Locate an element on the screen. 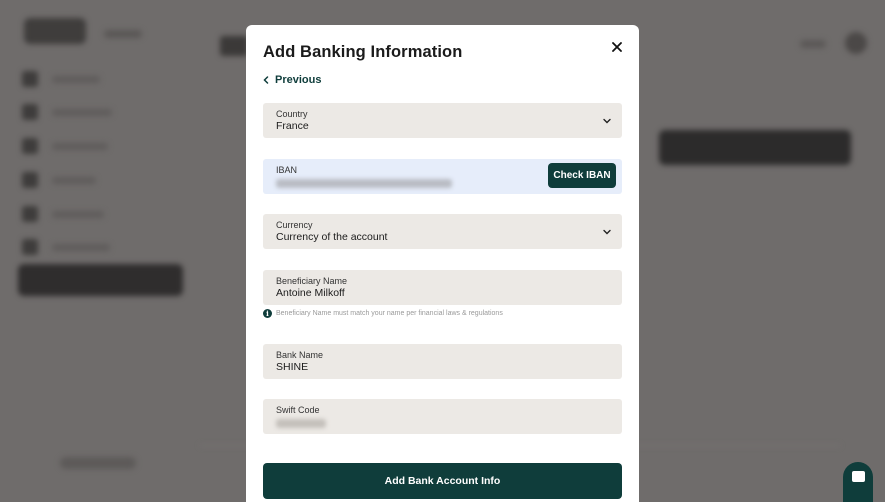  beneficiary-name-field: Beneficiary Name Antoine Milkoff is located at coordinates (442, 287).